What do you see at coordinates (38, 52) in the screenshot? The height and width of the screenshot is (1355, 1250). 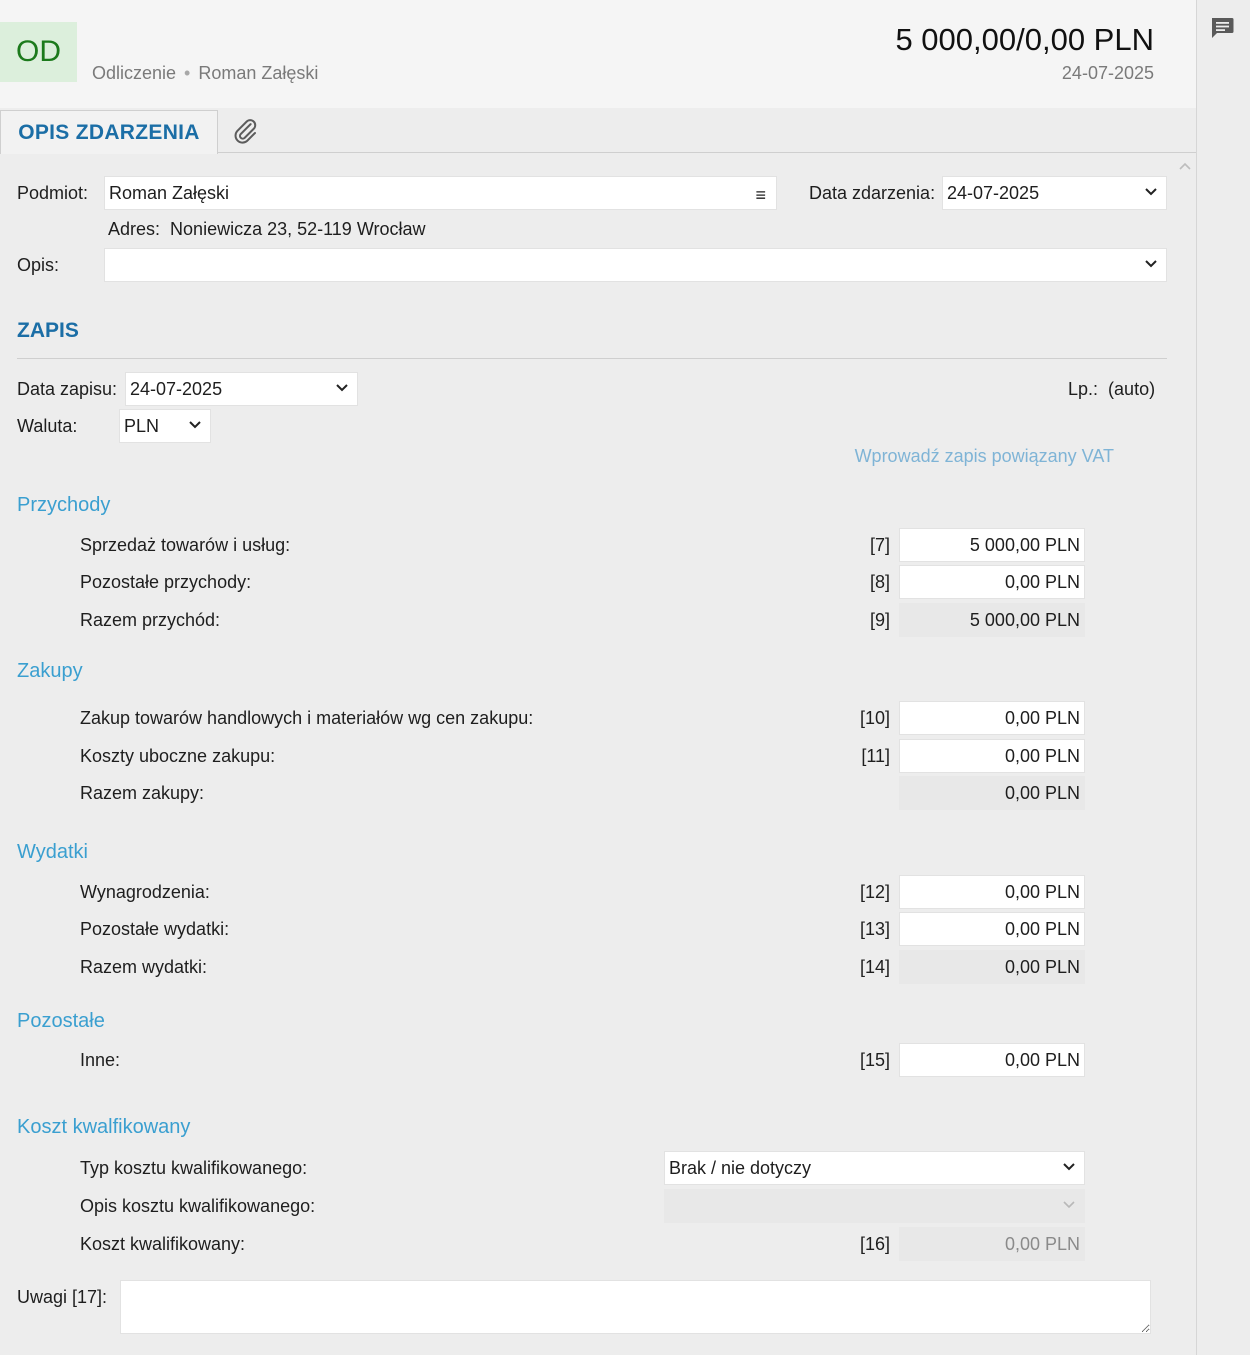 I see `document-type-badge: OD` at bounding box center [38, 52].